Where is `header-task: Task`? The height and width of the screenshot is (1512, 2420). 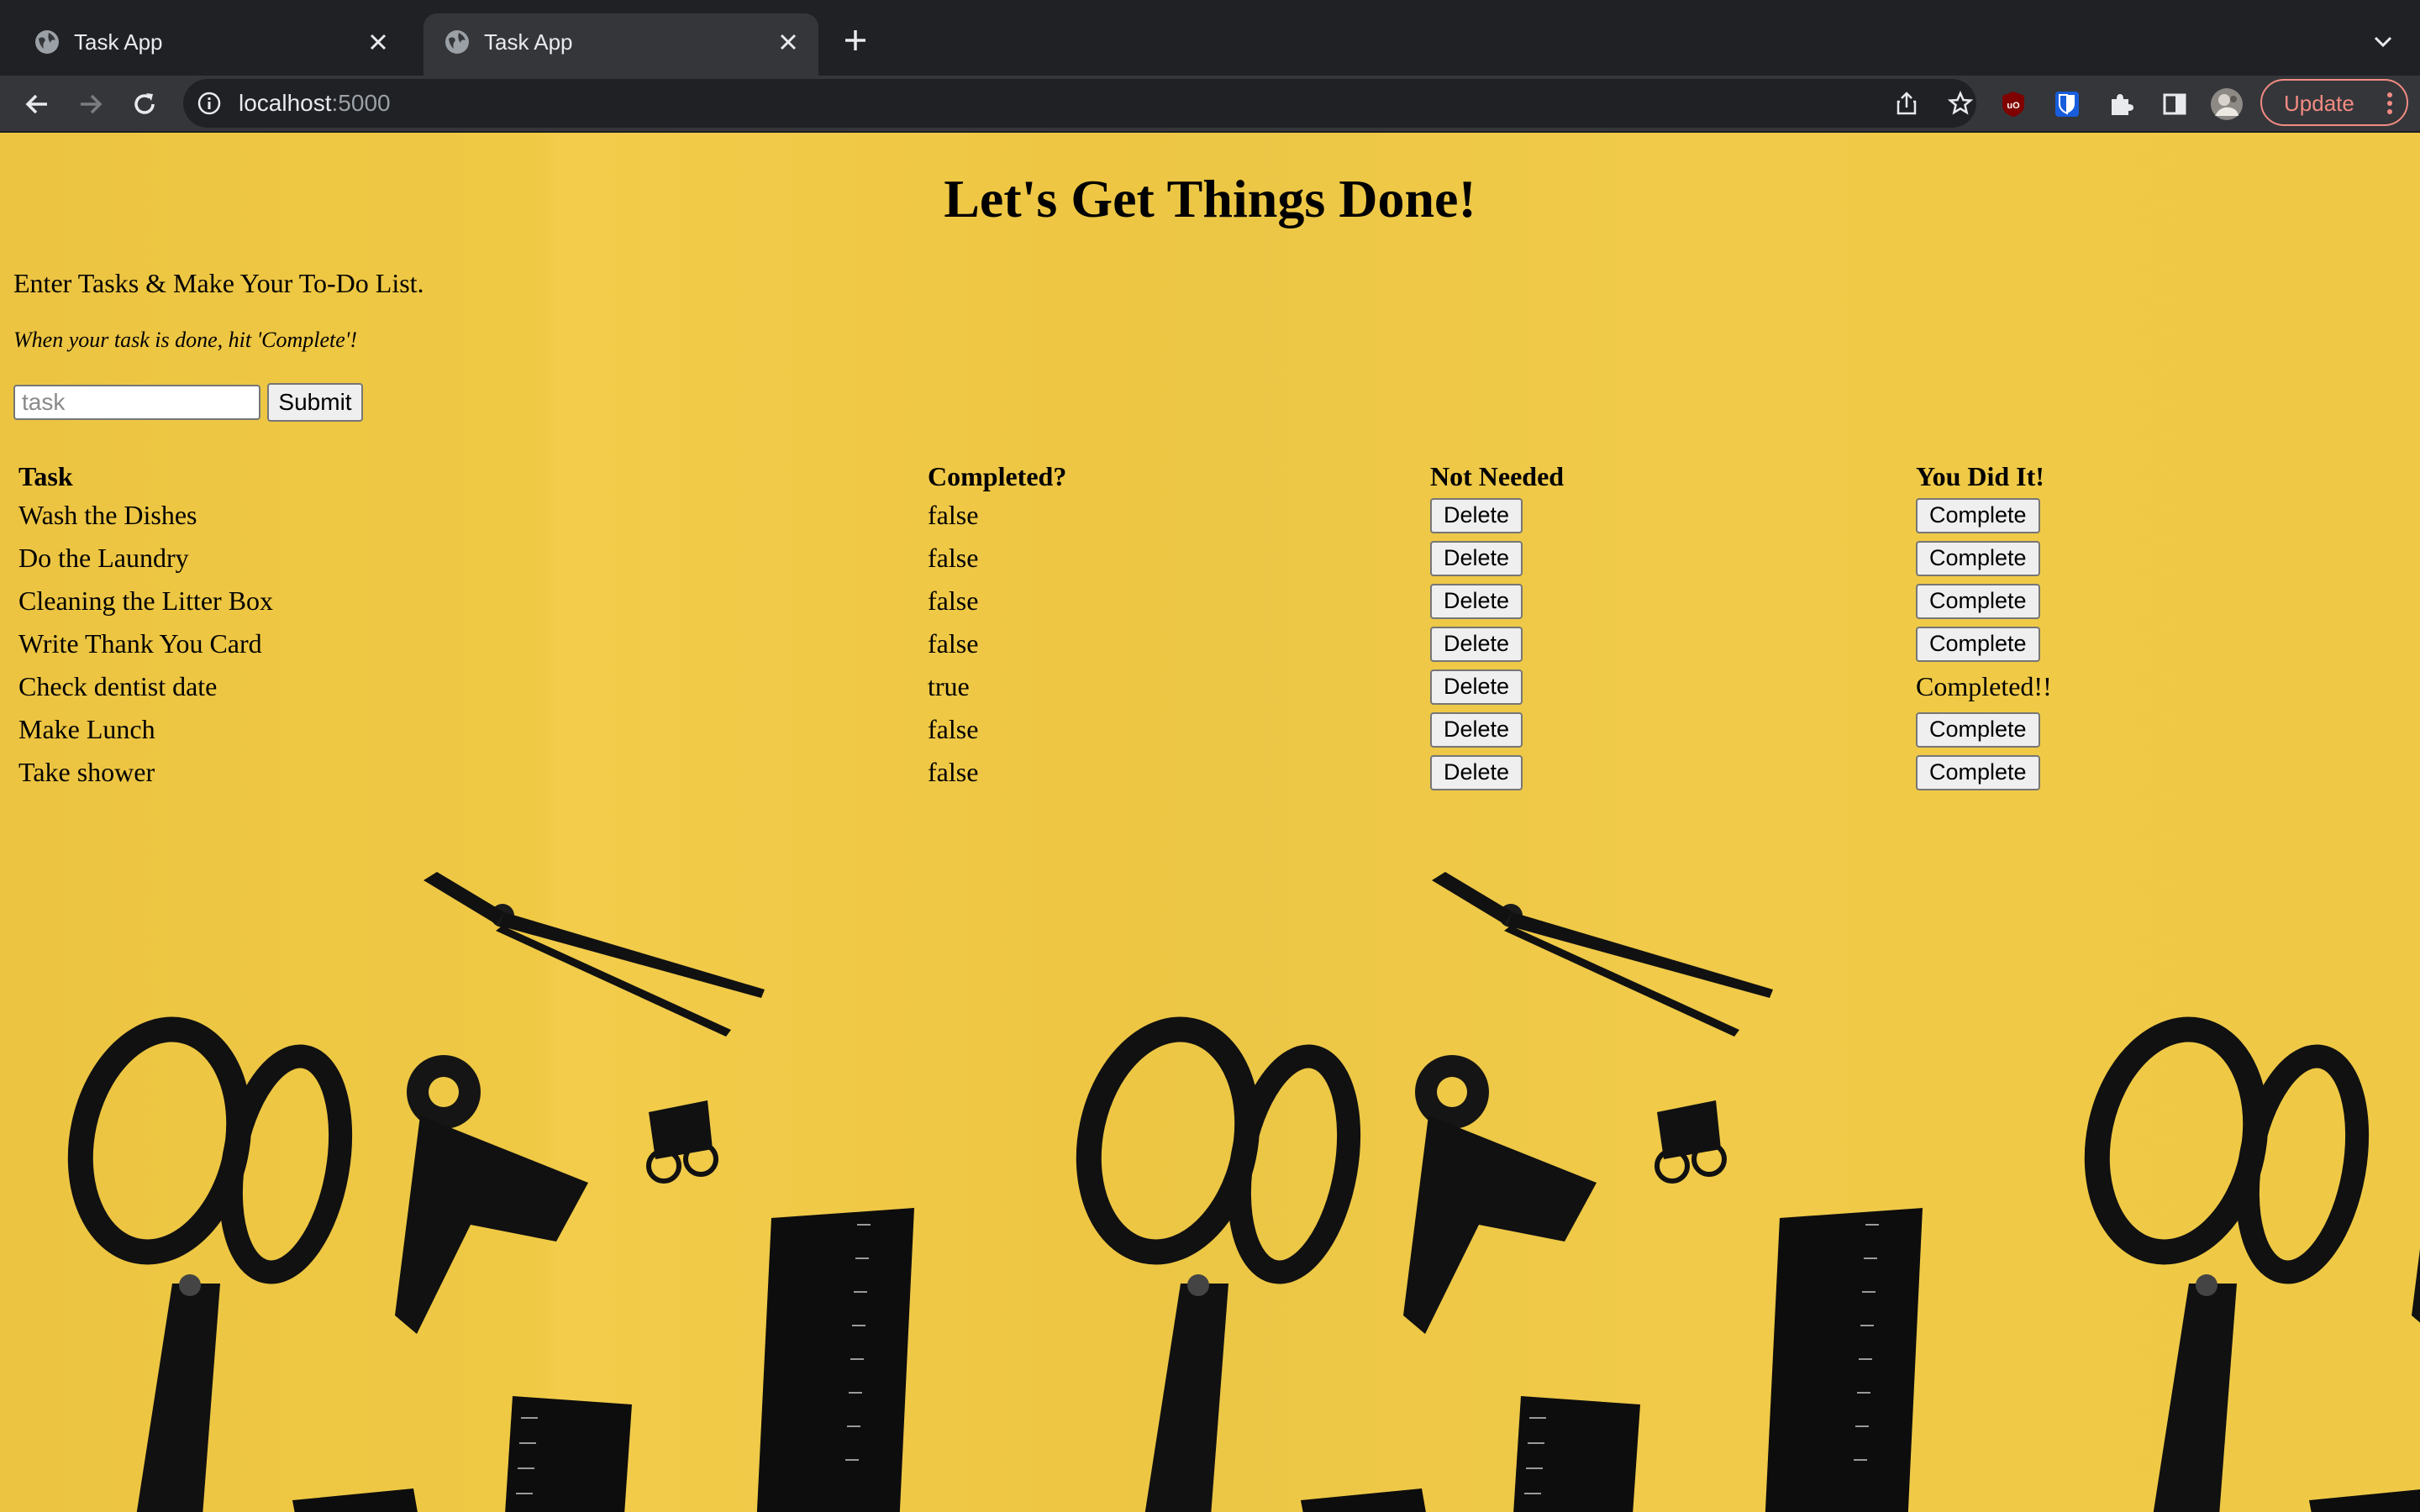 header-task: Task is located at coordinates (45, 476).